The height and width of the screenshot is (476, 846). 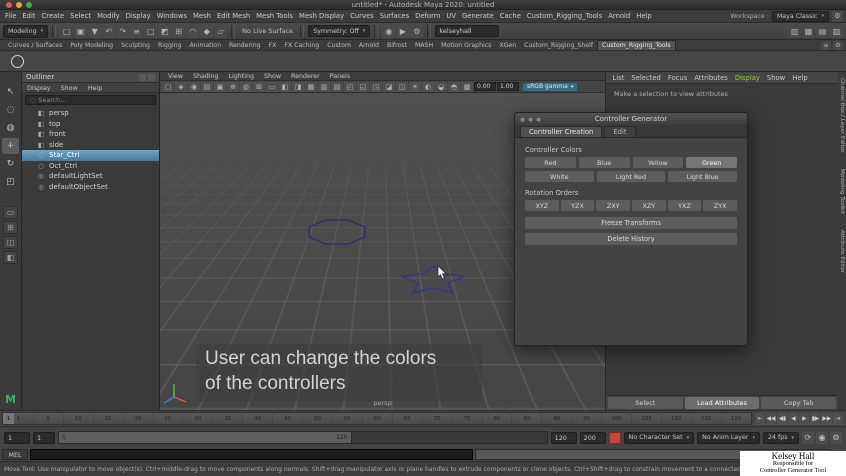 I want to click on maximize-window-icon, so click(x=29, y=5).